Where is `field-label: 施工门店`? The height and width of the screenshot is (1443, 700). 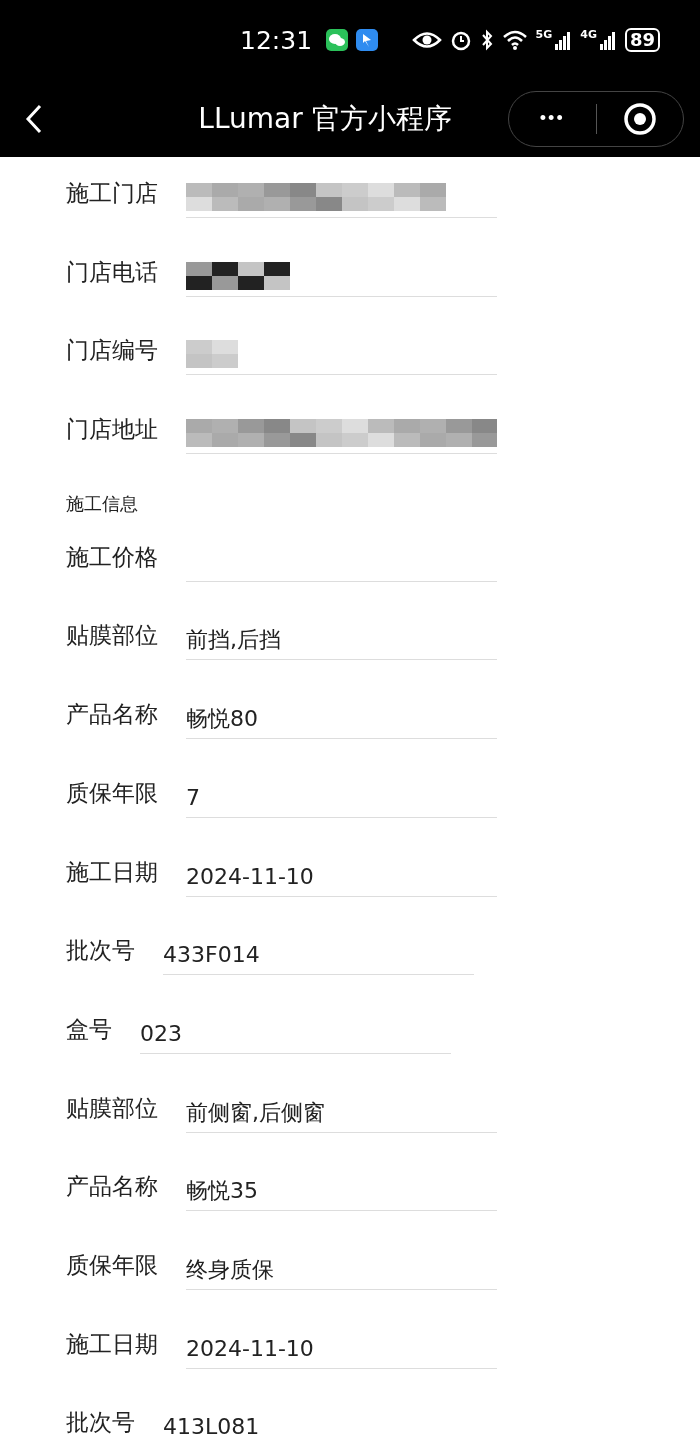 field-label: 施工门店 is located at coordinates (112, 193).